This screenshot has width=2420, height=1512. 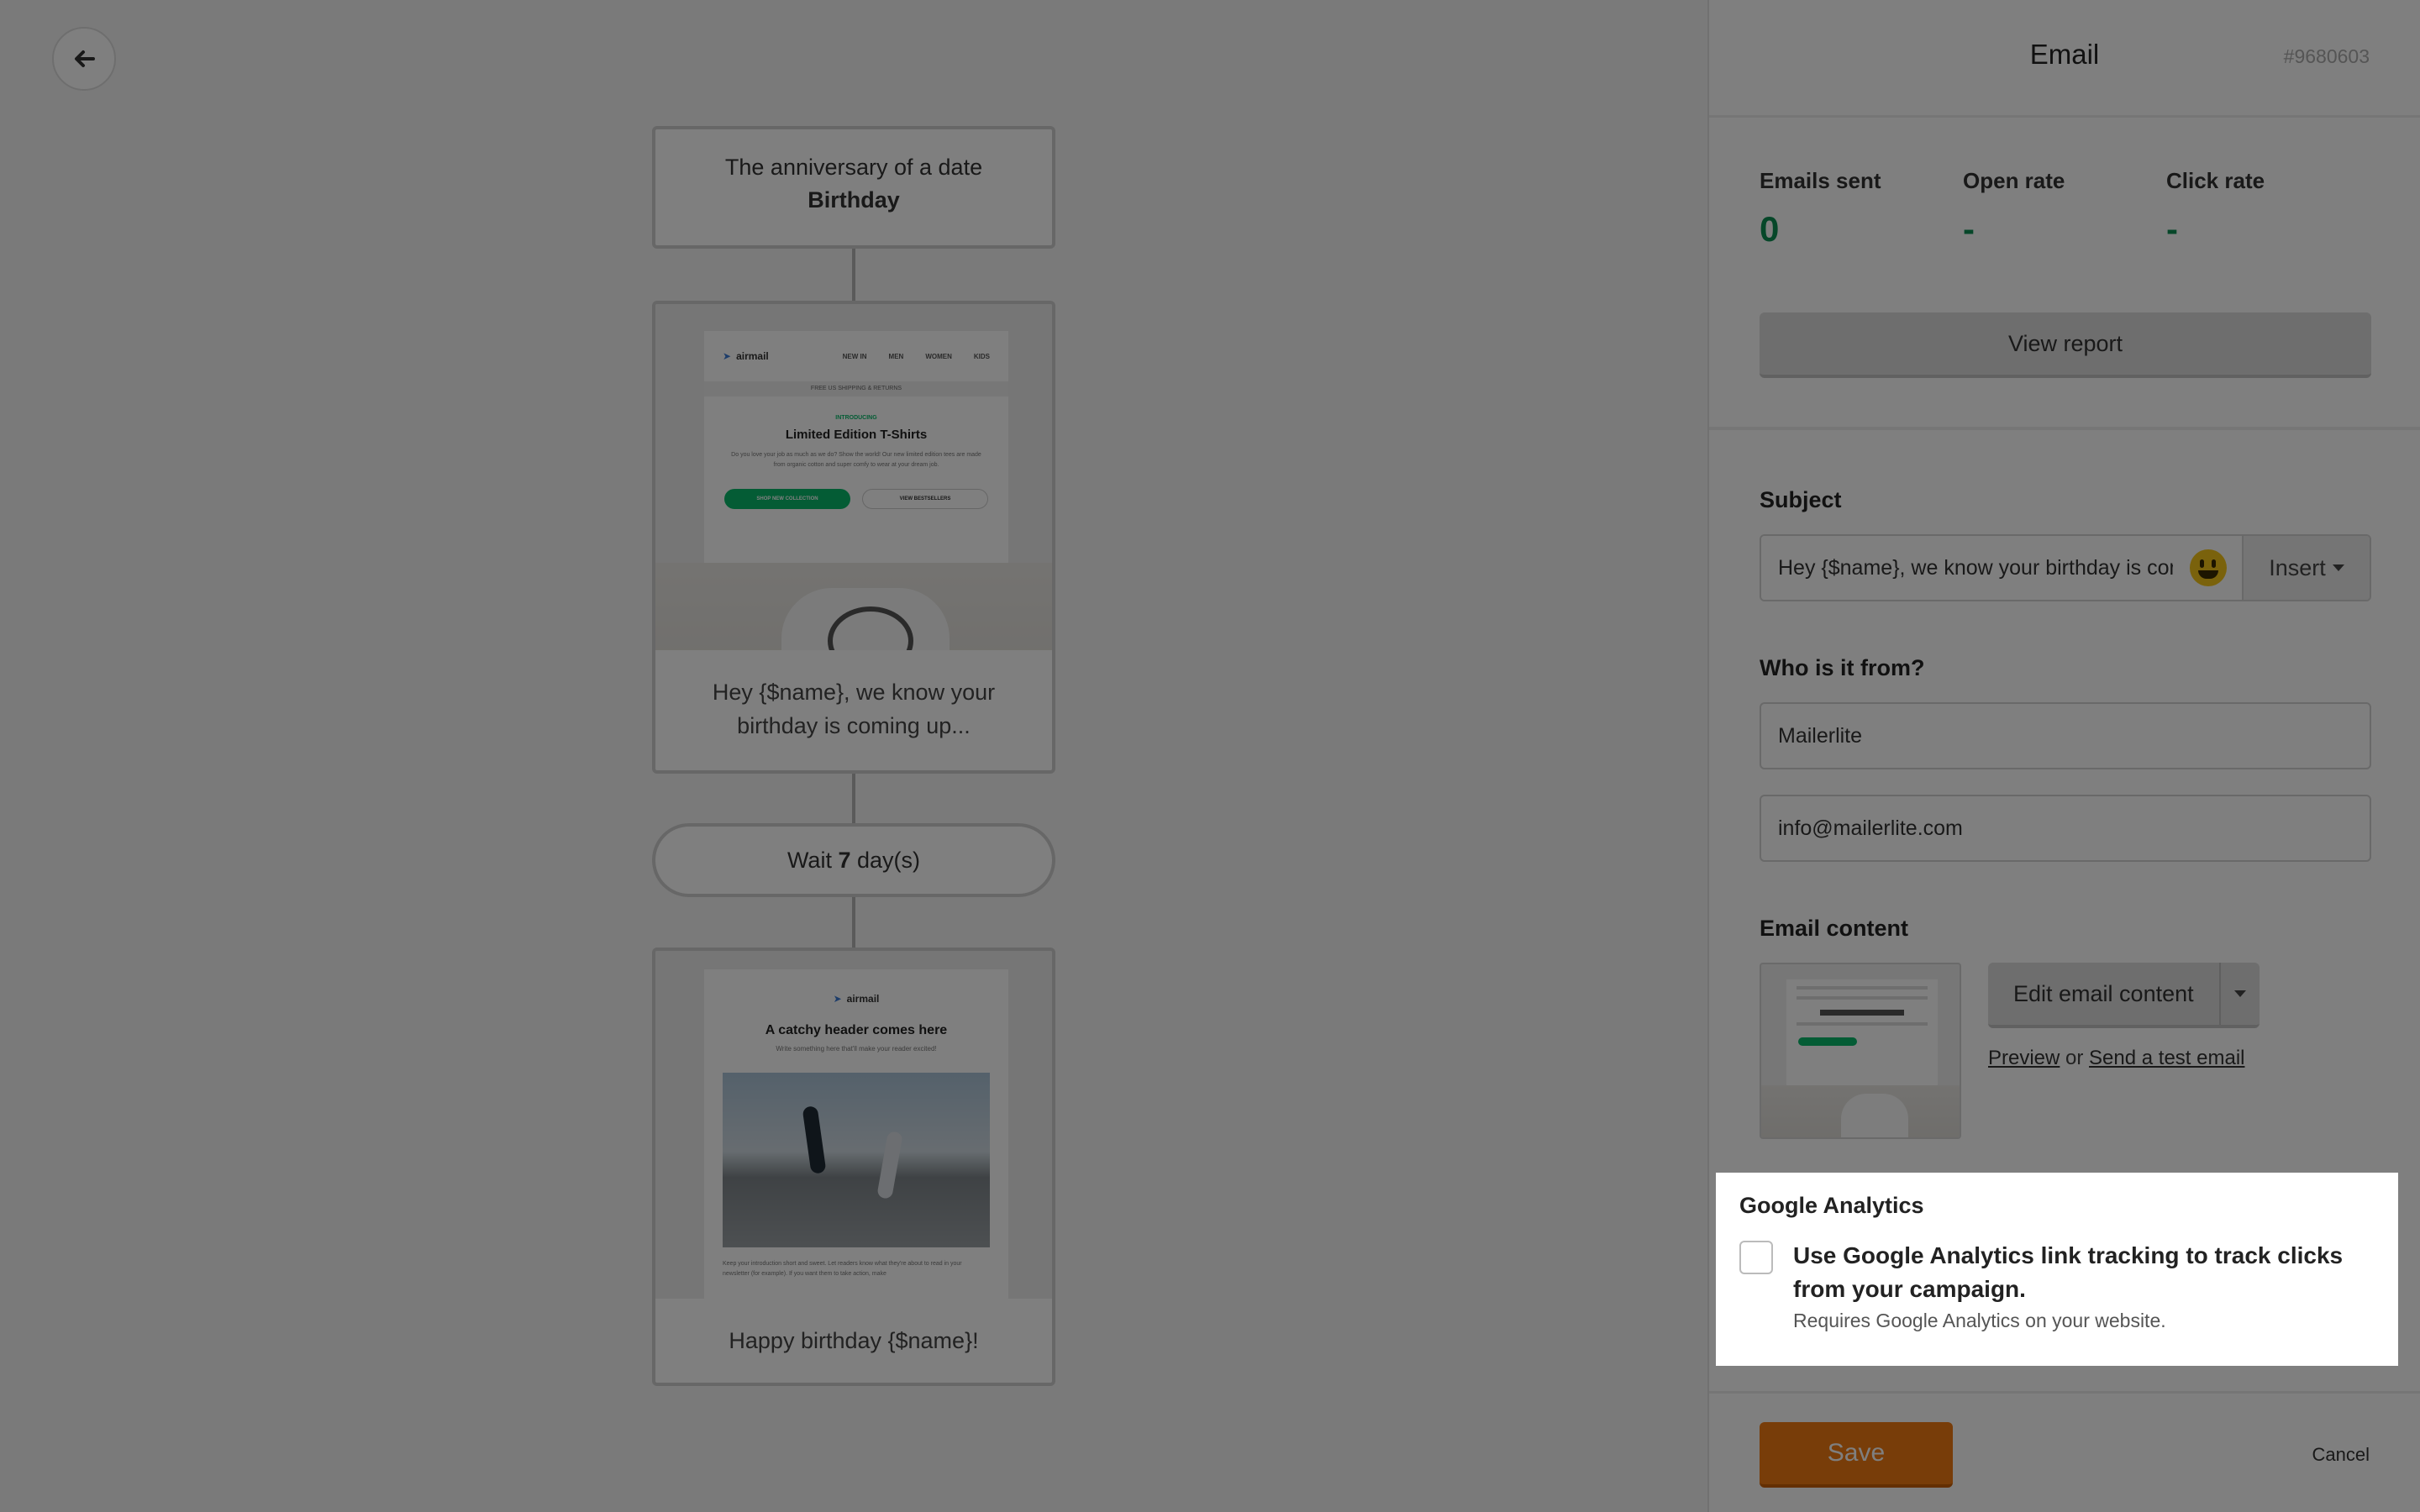 What do you see at coordinates (2064, 208) in the screenshot?
I see `stat-open-rate: Open rate -` at bounding box center [2064, 208].